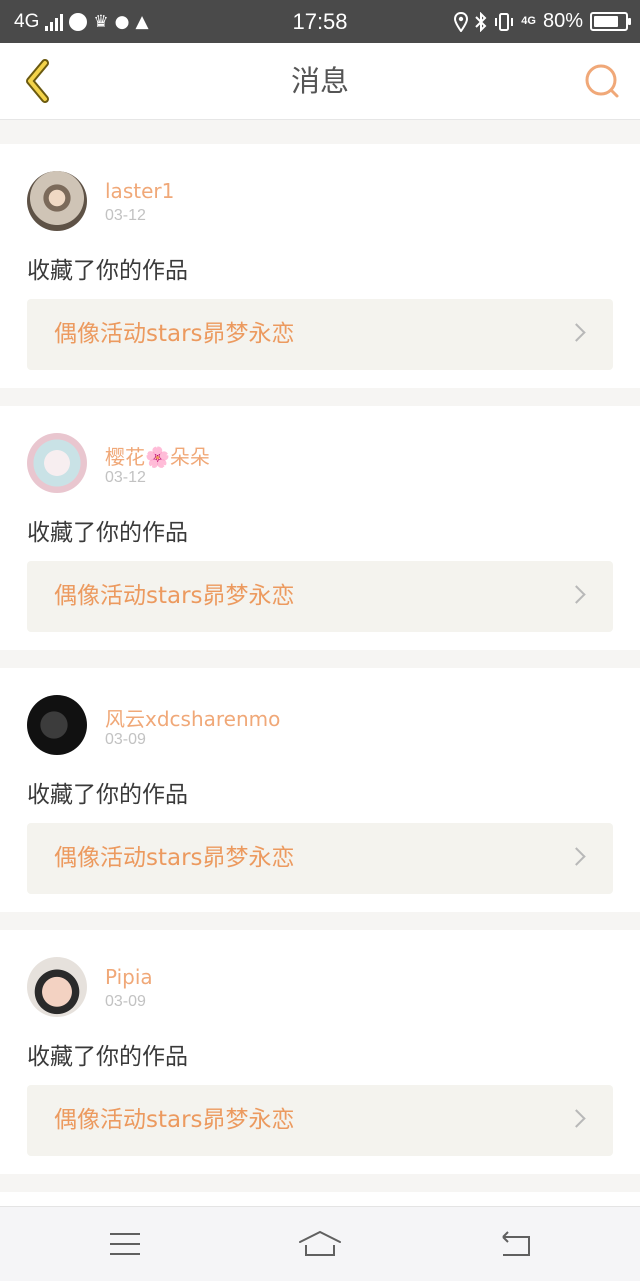  Describe the element at coordinates (192, 717) in the screenshot. I see `username: 风云xdcsharenmo` at that location.